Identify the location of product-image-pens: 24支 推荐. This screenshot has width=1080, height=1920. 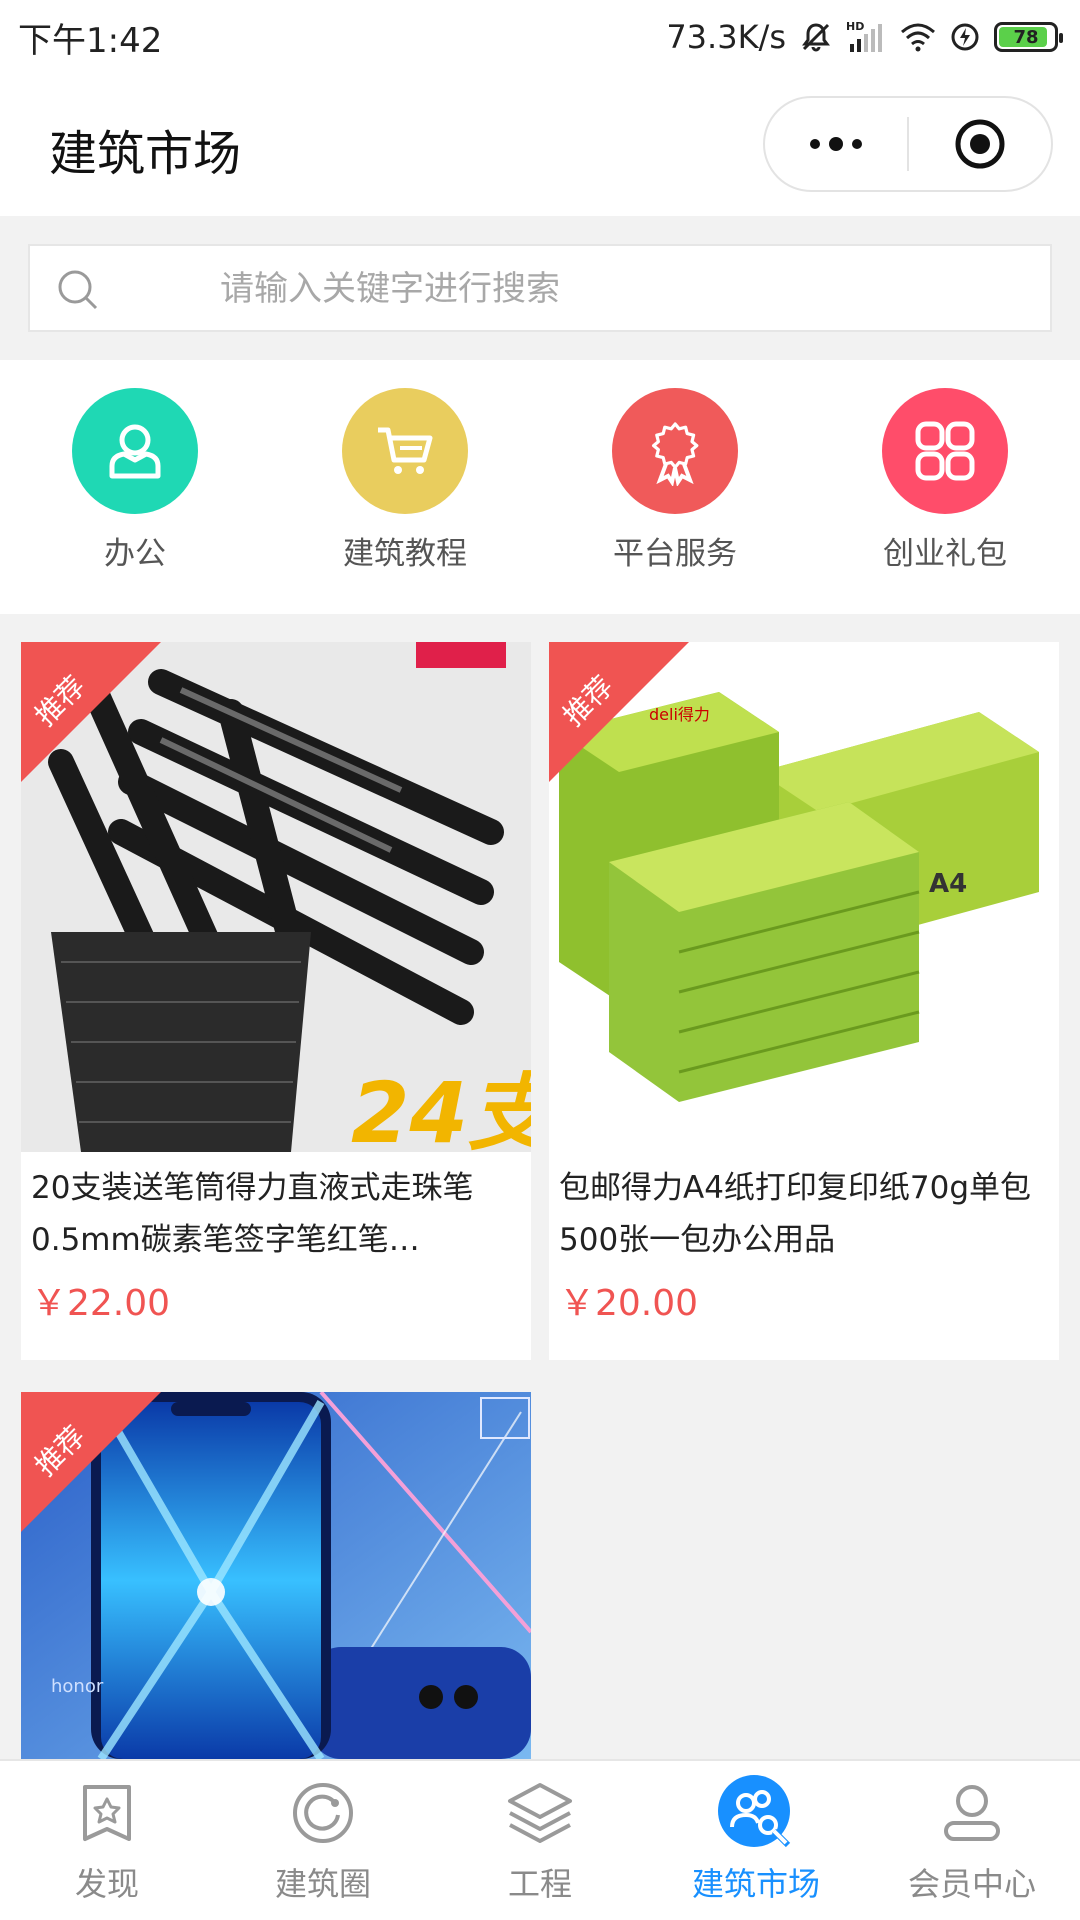
(276, 897).